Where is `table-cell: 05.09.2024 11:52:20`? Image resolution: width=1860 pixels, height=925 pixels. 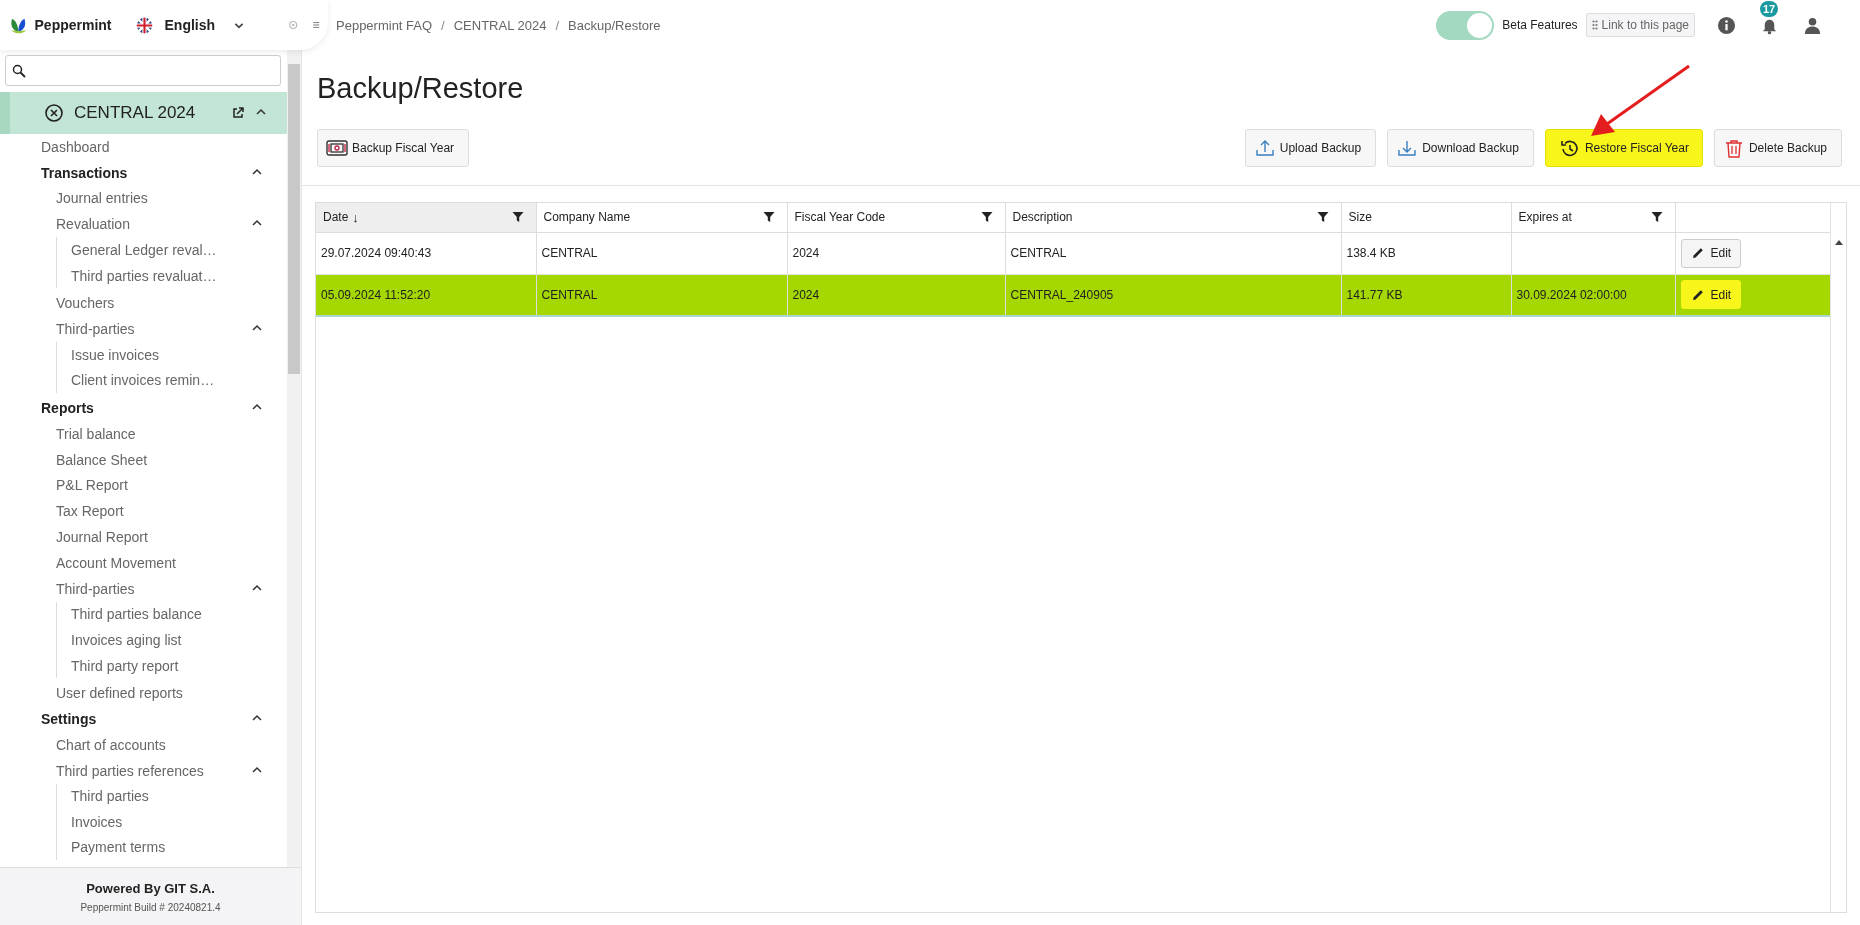 table-cell: 05.09.2024 11:52:20 is located at coordinates (376, 294).